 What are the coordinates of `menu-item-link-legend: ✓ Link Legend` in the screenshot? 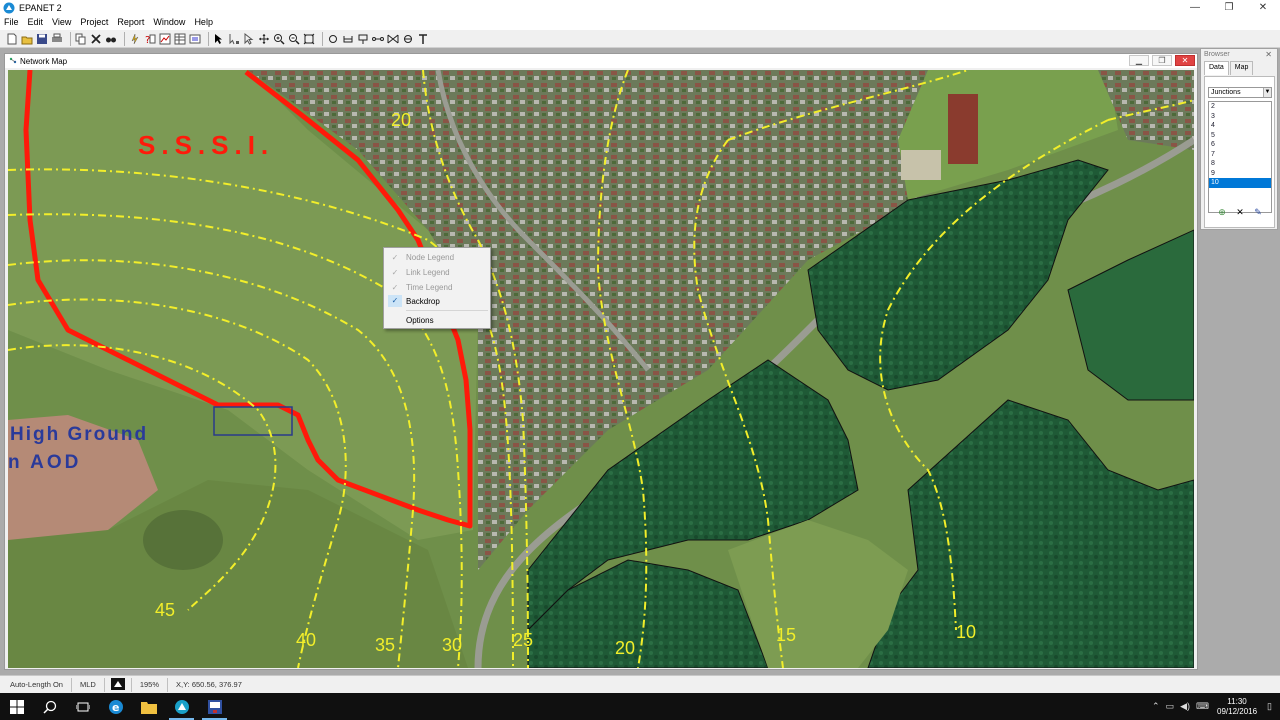 It's located at (437, 272).